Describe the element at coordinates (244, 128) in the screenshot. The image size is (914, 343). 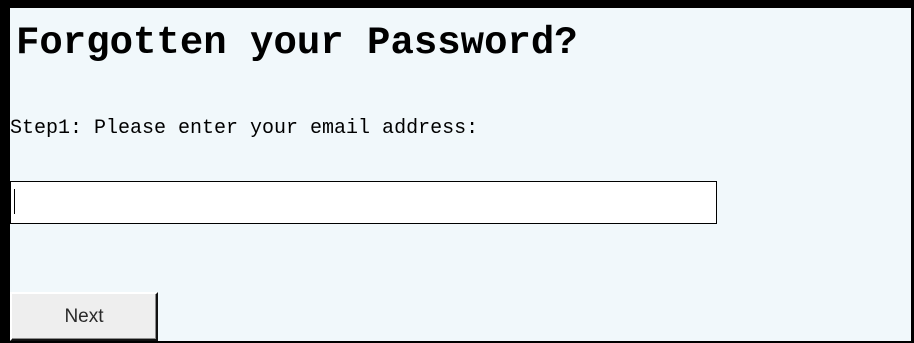
I see `email-step-label: Step1: Please enter your email address:` at that location.